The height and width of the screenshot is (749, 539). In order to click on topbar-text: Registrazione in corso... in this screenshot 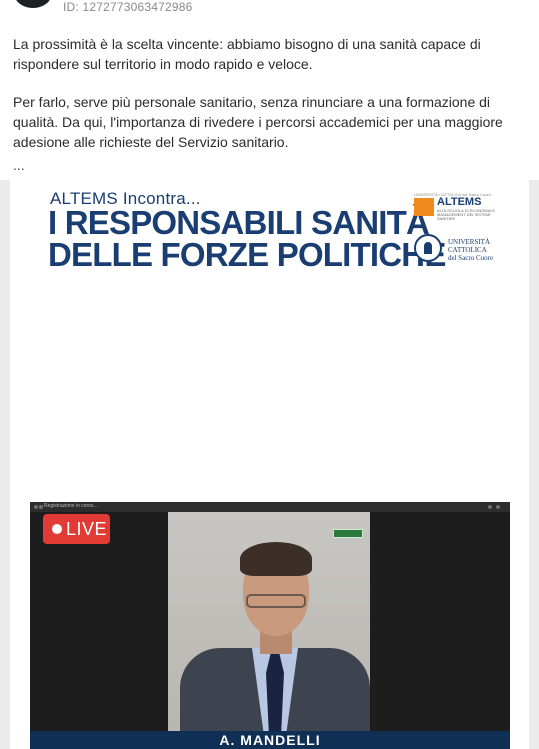, I will do `click(71, 506)`.